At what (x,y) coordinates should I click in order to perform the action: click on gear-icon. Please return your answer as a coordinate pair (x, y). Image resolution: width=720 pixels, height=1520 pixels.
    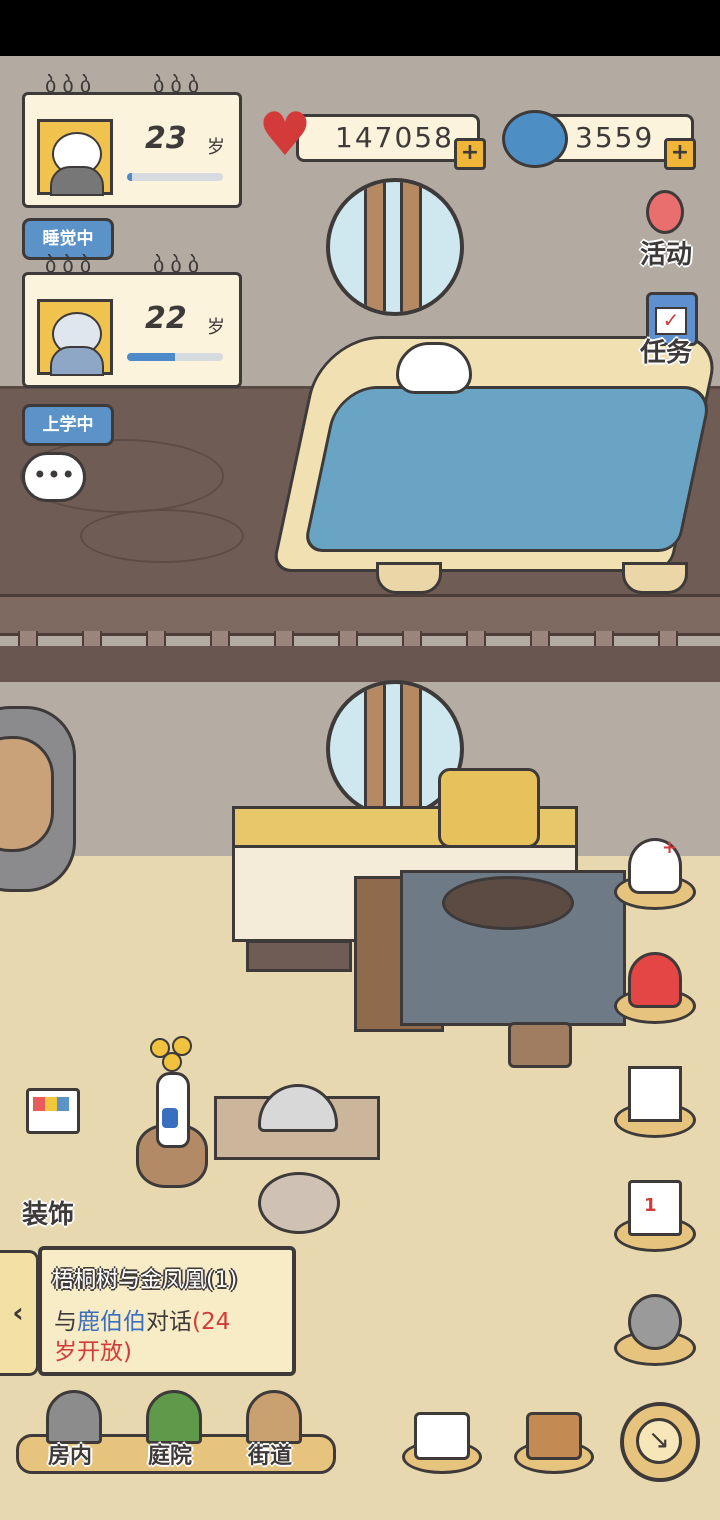
    Looking at the image, I should click on (655, 1322).